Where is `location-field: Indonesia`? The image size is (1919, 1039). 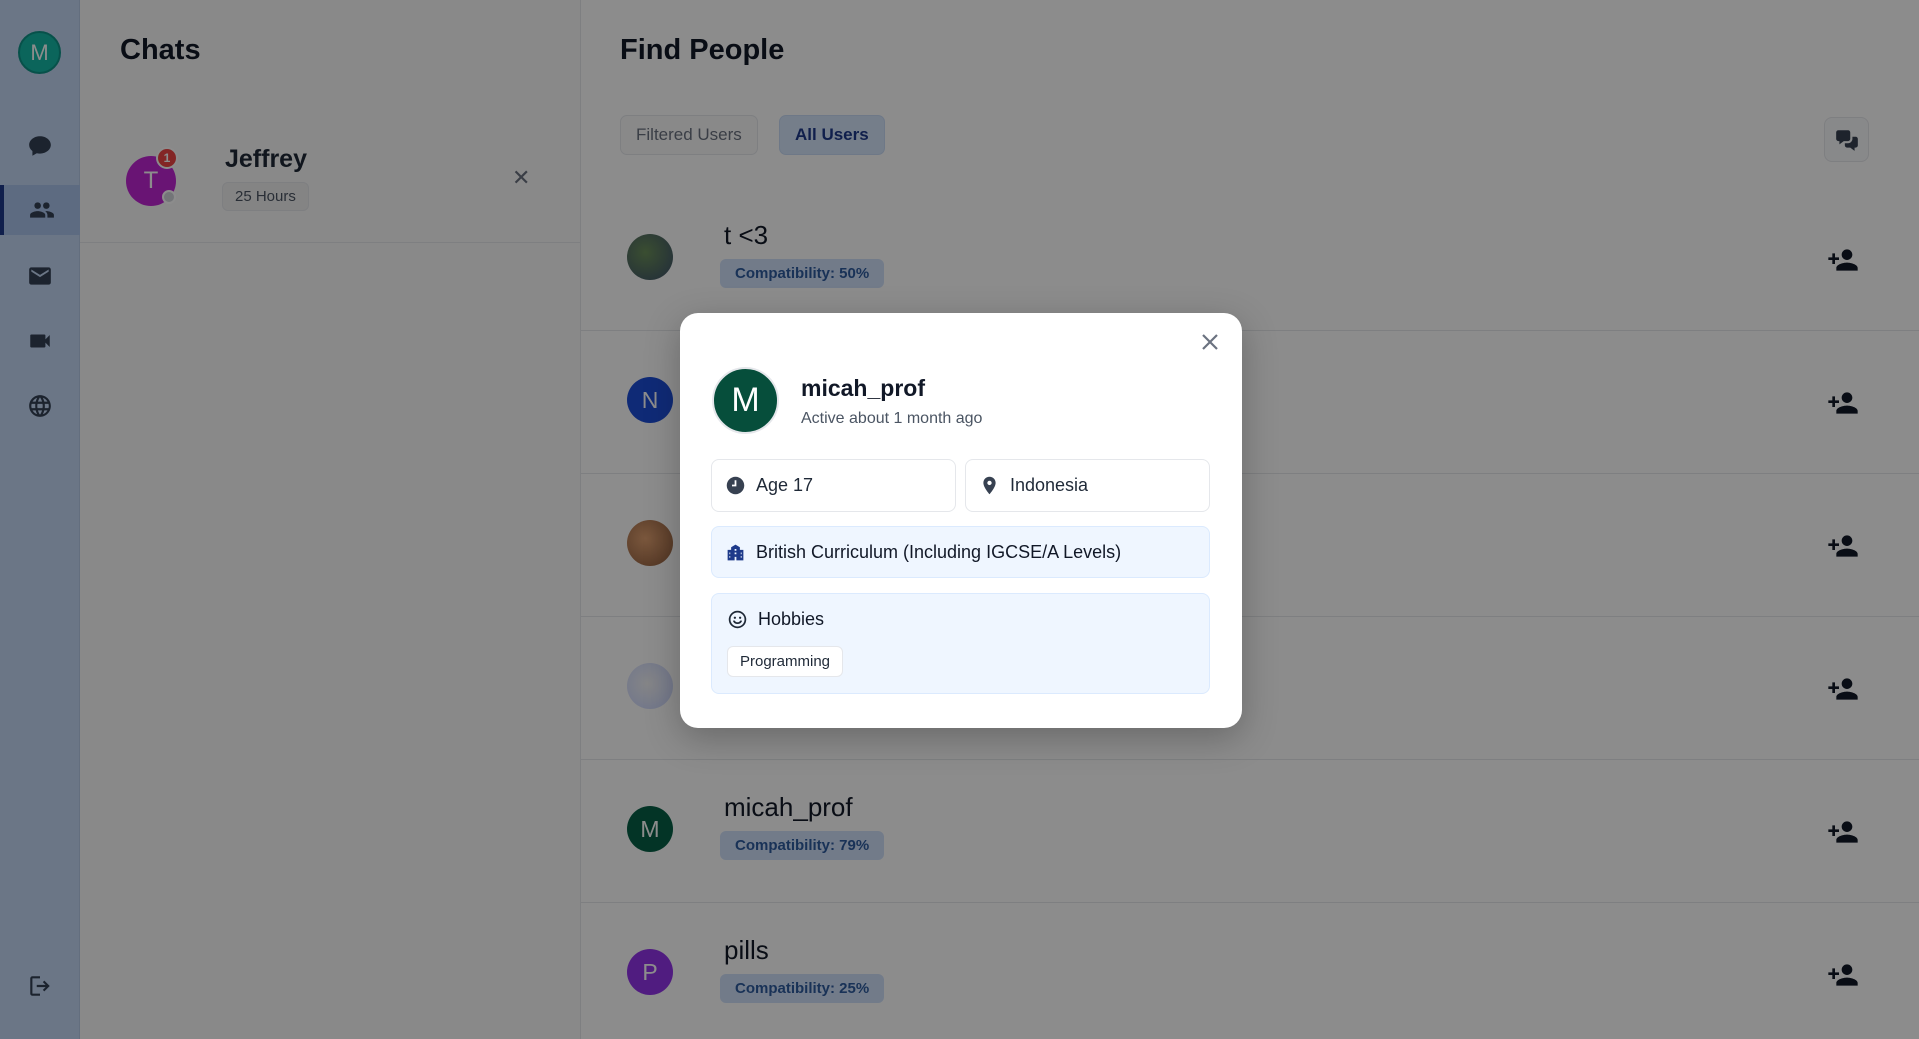 location-field: Indonesia is located at coordinates (1087, 485).